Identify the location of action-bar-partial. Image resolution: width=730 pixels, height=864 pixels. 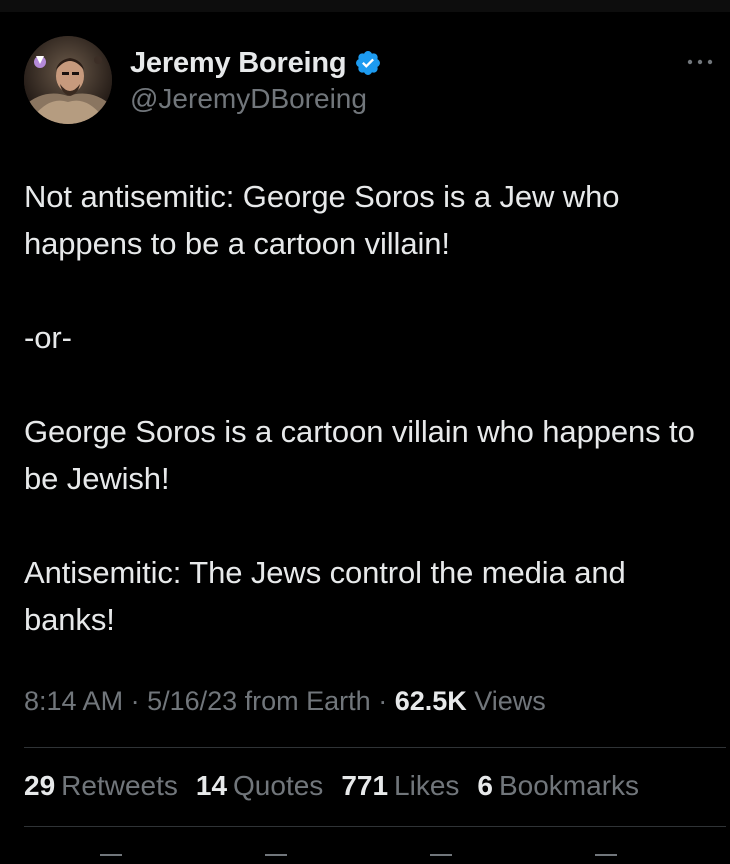
(365, 851).